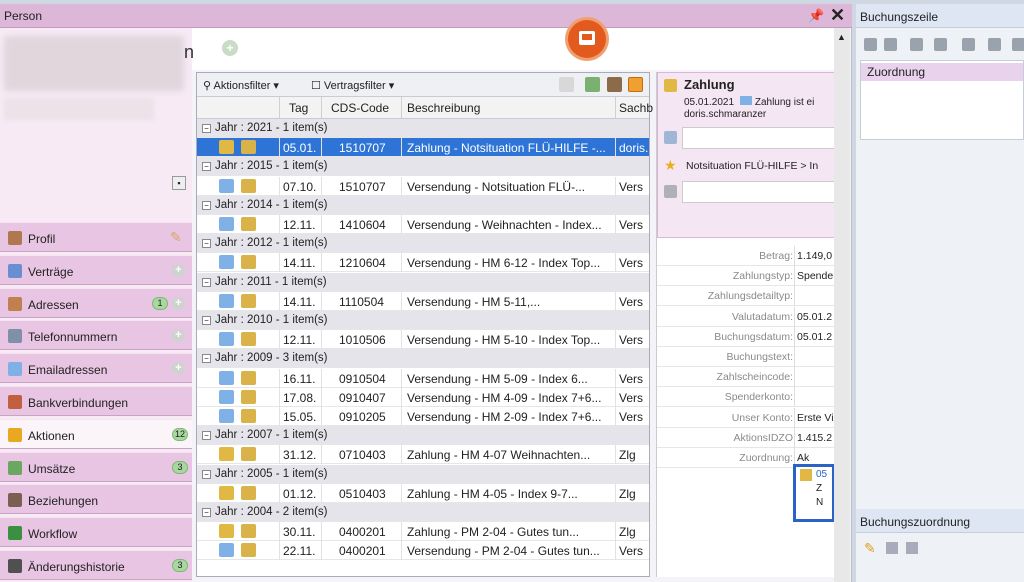 The height and width of the screenshot is (582, 1024). What do you see at coordinates (96, 237) in the screenshot?
I see `sidebar-item-0: Profil ✎` at bounding box center [96, 237].